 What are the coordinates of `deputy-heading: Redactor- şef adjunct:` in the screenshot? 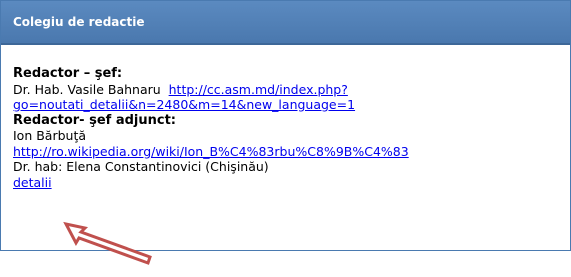 It's located at (94, 120).